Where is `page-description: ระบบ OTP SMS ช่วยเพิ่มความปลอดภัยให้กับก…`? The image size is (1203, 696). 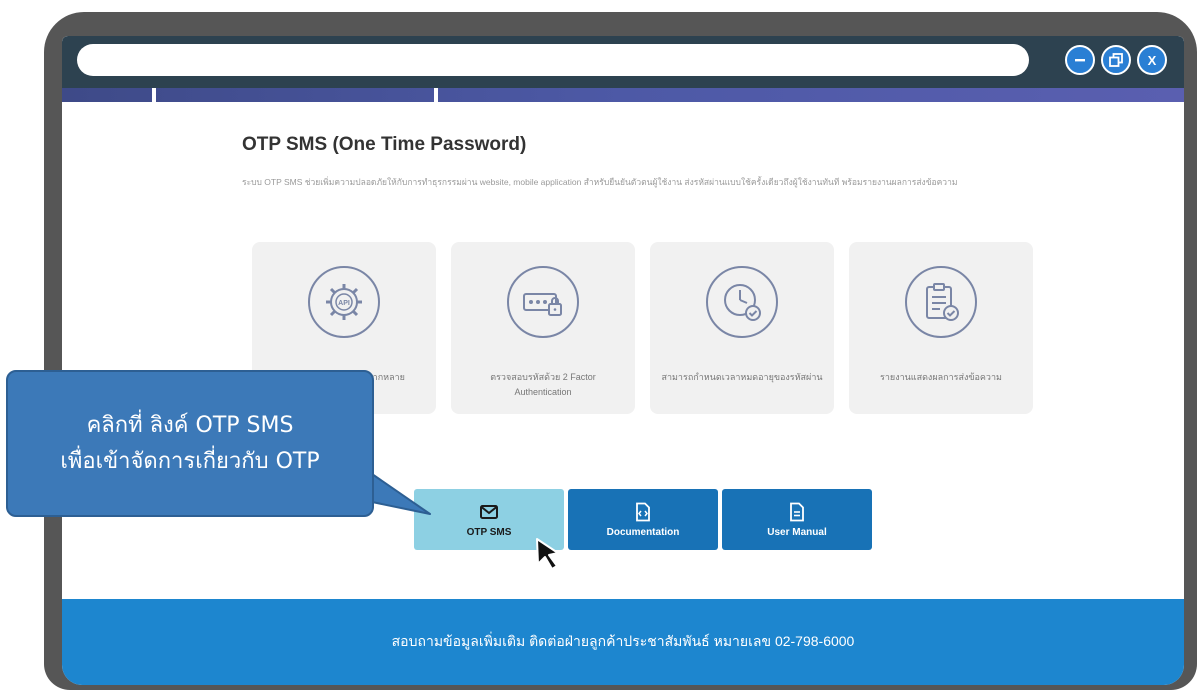
page-description: ระบบ OTP SMS ช่วยเพิ่มความปลอดภัยให้กับก… is located at coordinates (600, 182).